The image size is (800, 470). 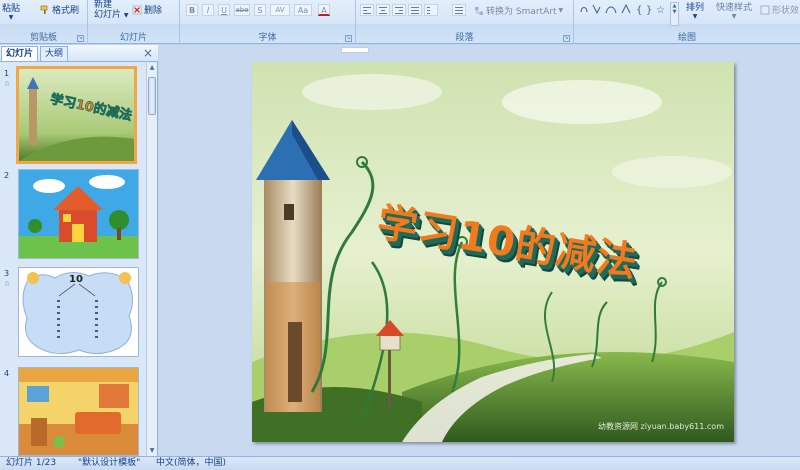 What do you see at coordinates (152, 451) in the screenshot?
I see `scroll-down-icon: ▼` at bounding box center [152, 451].